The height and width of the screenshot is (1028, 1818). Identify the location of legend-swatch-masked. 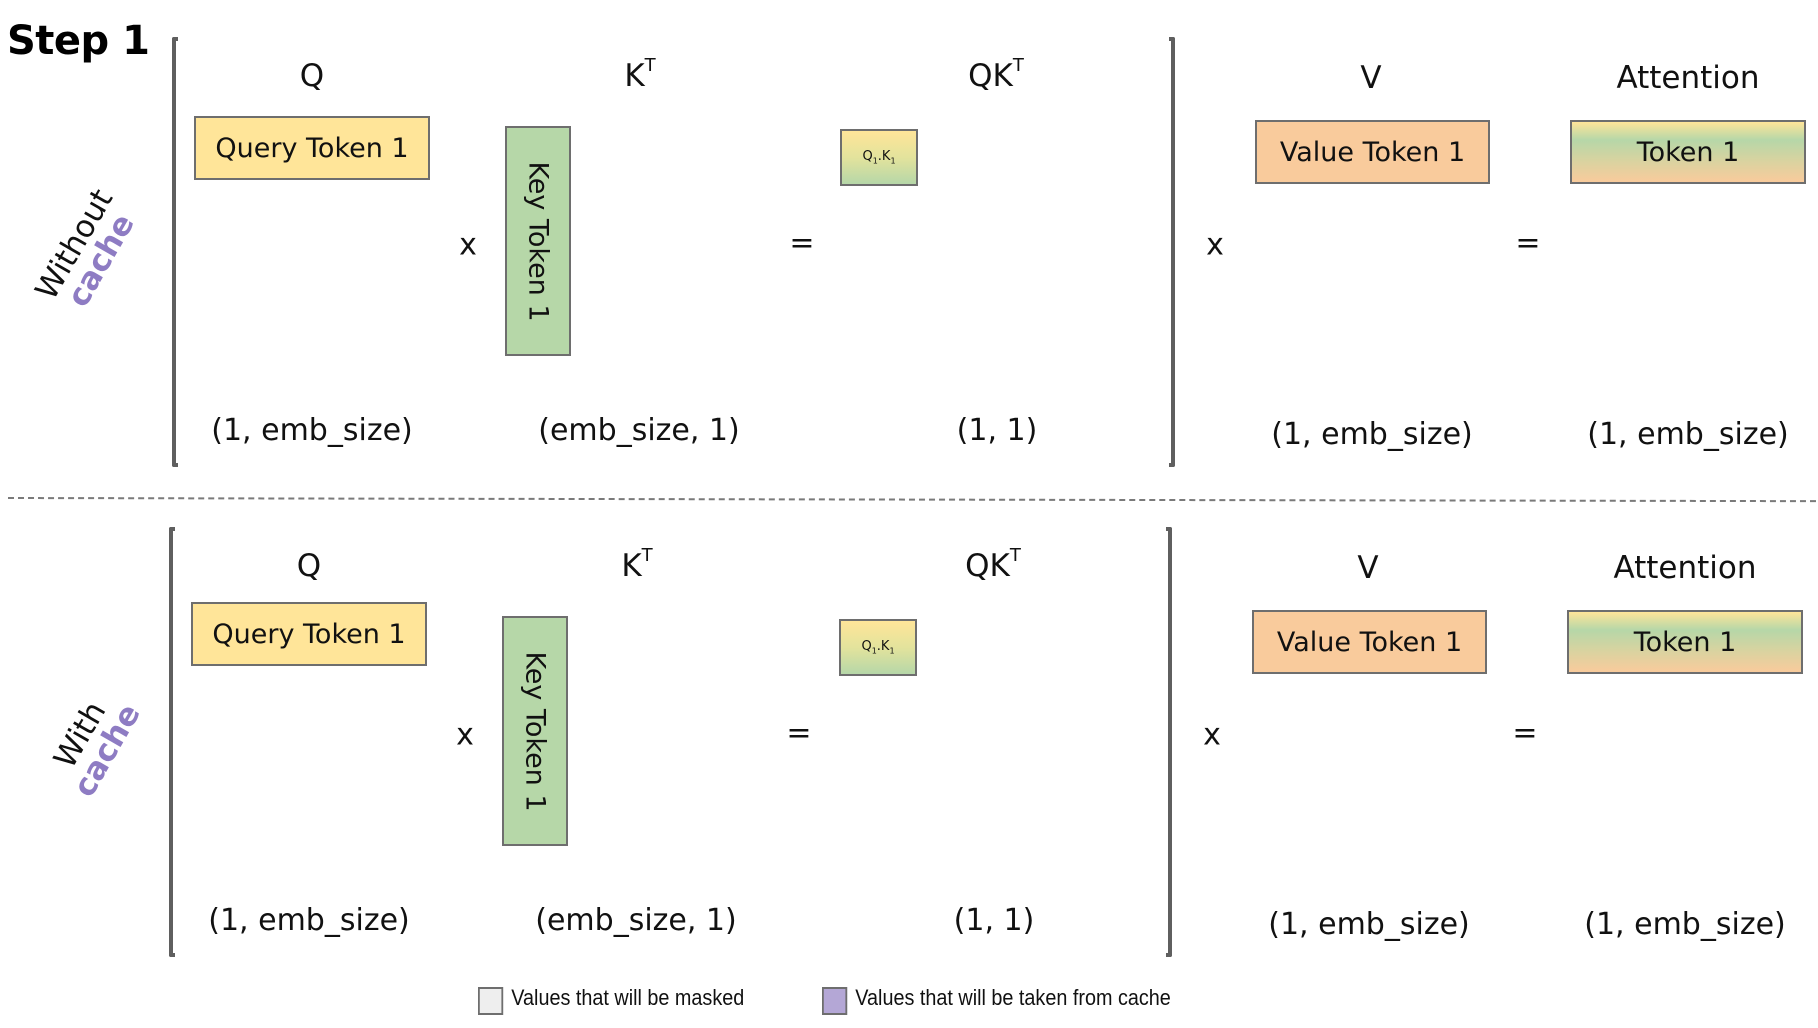
(491, 1001).